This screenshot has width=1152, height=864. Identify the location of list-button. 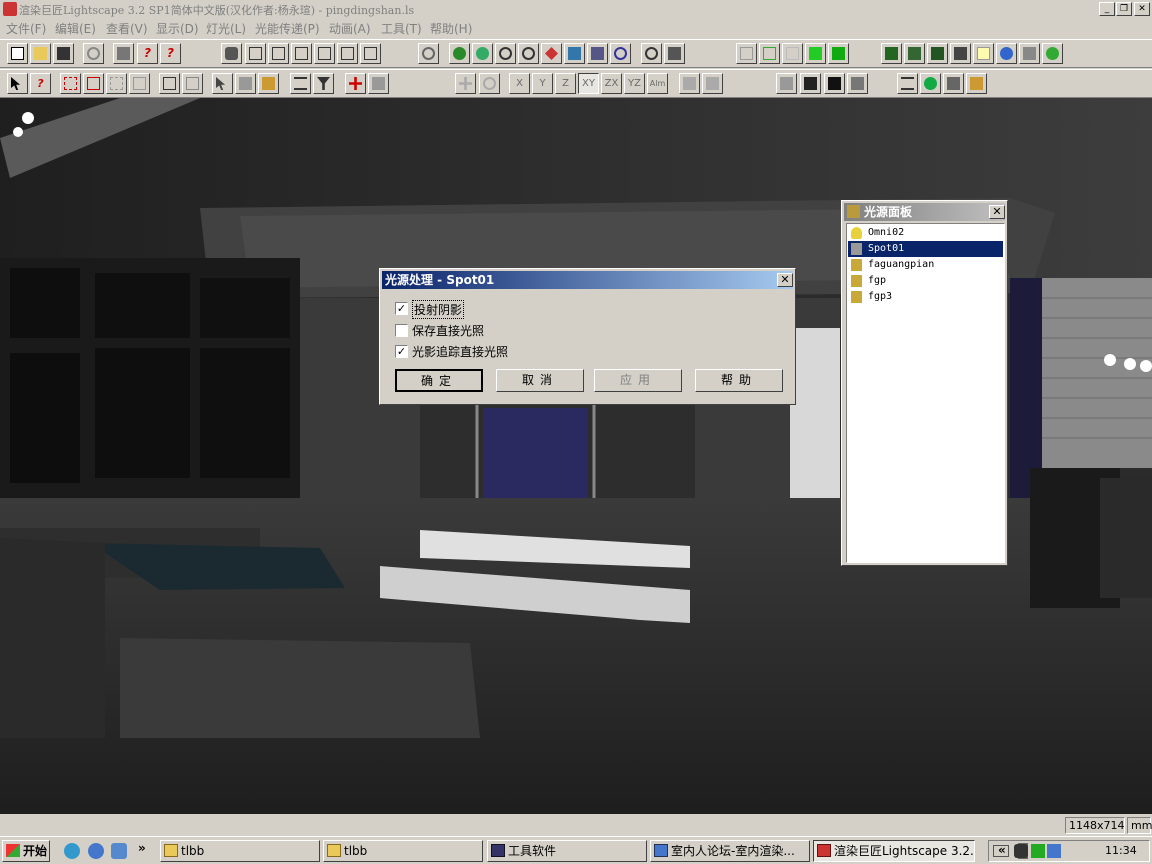
(300, 83).